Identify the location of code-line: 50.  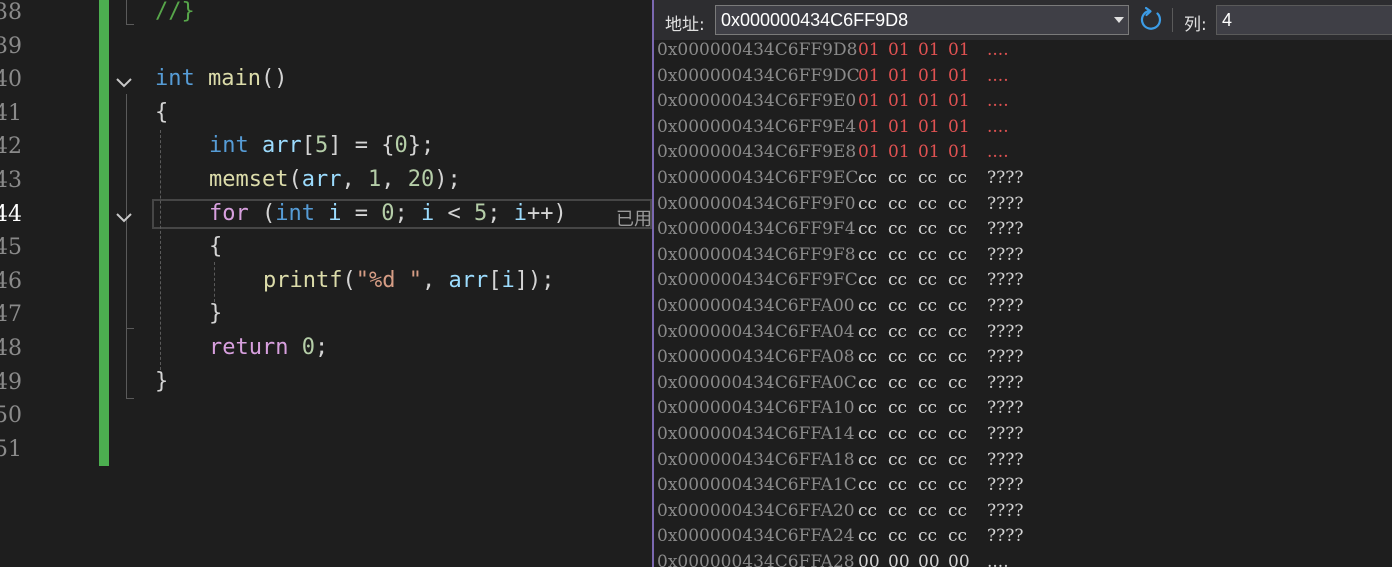
(326, 418).